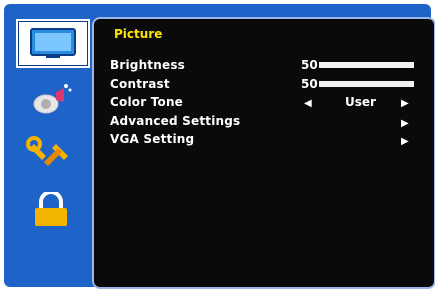  I want to click on tab-picture, so click(53, 43).